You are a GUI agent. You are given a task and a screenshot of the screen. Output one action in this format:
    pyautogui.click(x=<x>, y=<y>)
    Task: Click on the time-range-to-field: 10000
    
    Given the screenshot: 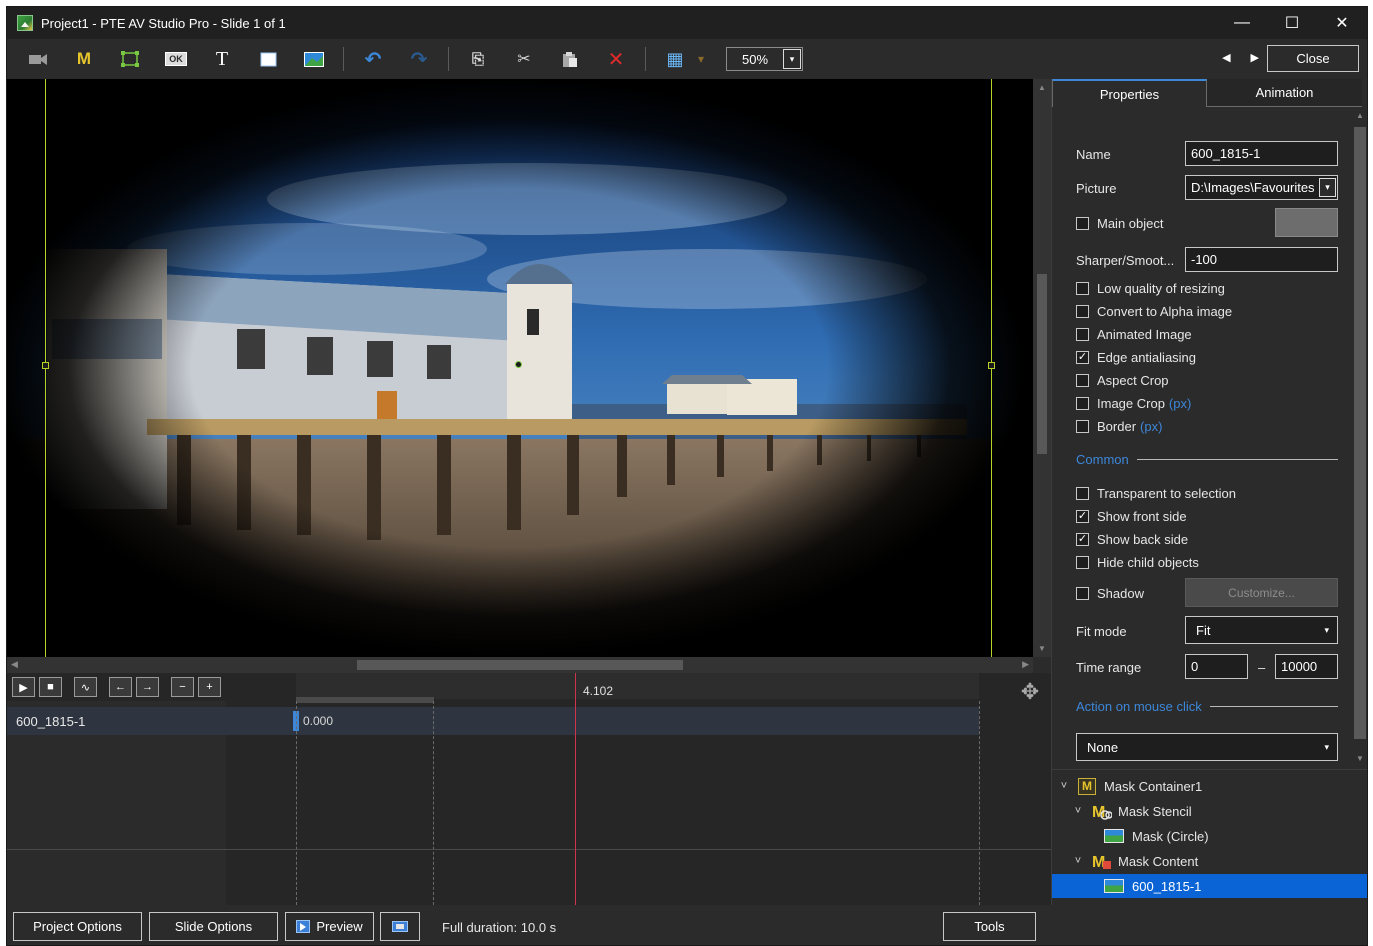 What is the action you would take?
    pyautogui.click(x=1306, y=666)
    